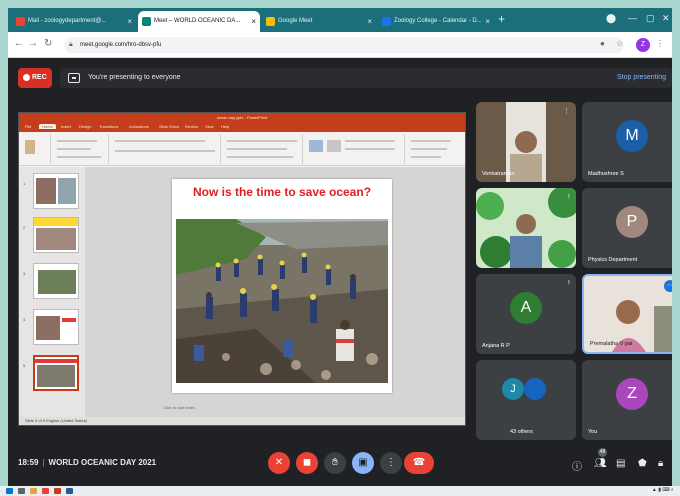 The height and width of the screenshot is (496, 680). What do you see at coordinates (282, 301) in the screenshot?
I see `beach-cleanup-photo` at bounding box center [282, 301].